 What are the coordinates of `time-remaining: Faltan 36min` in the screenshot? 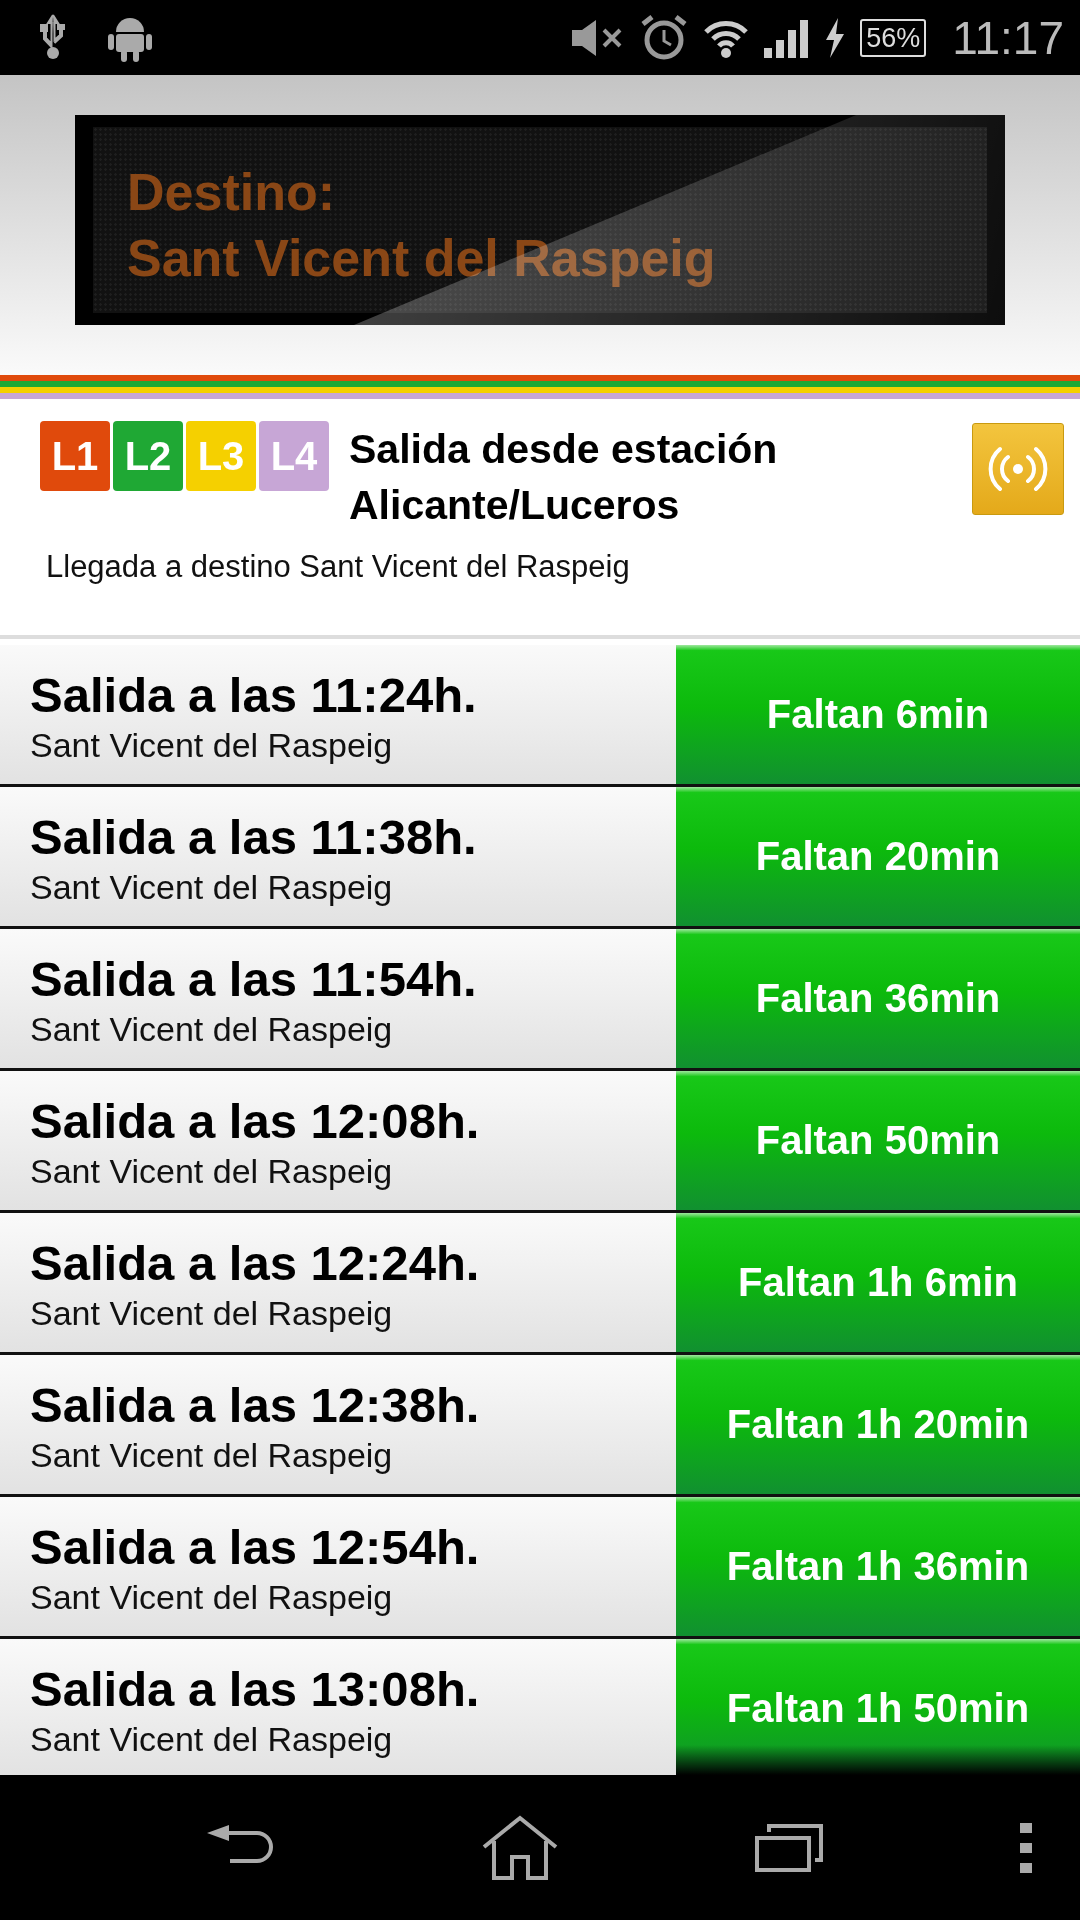 It's located at (878, 998).